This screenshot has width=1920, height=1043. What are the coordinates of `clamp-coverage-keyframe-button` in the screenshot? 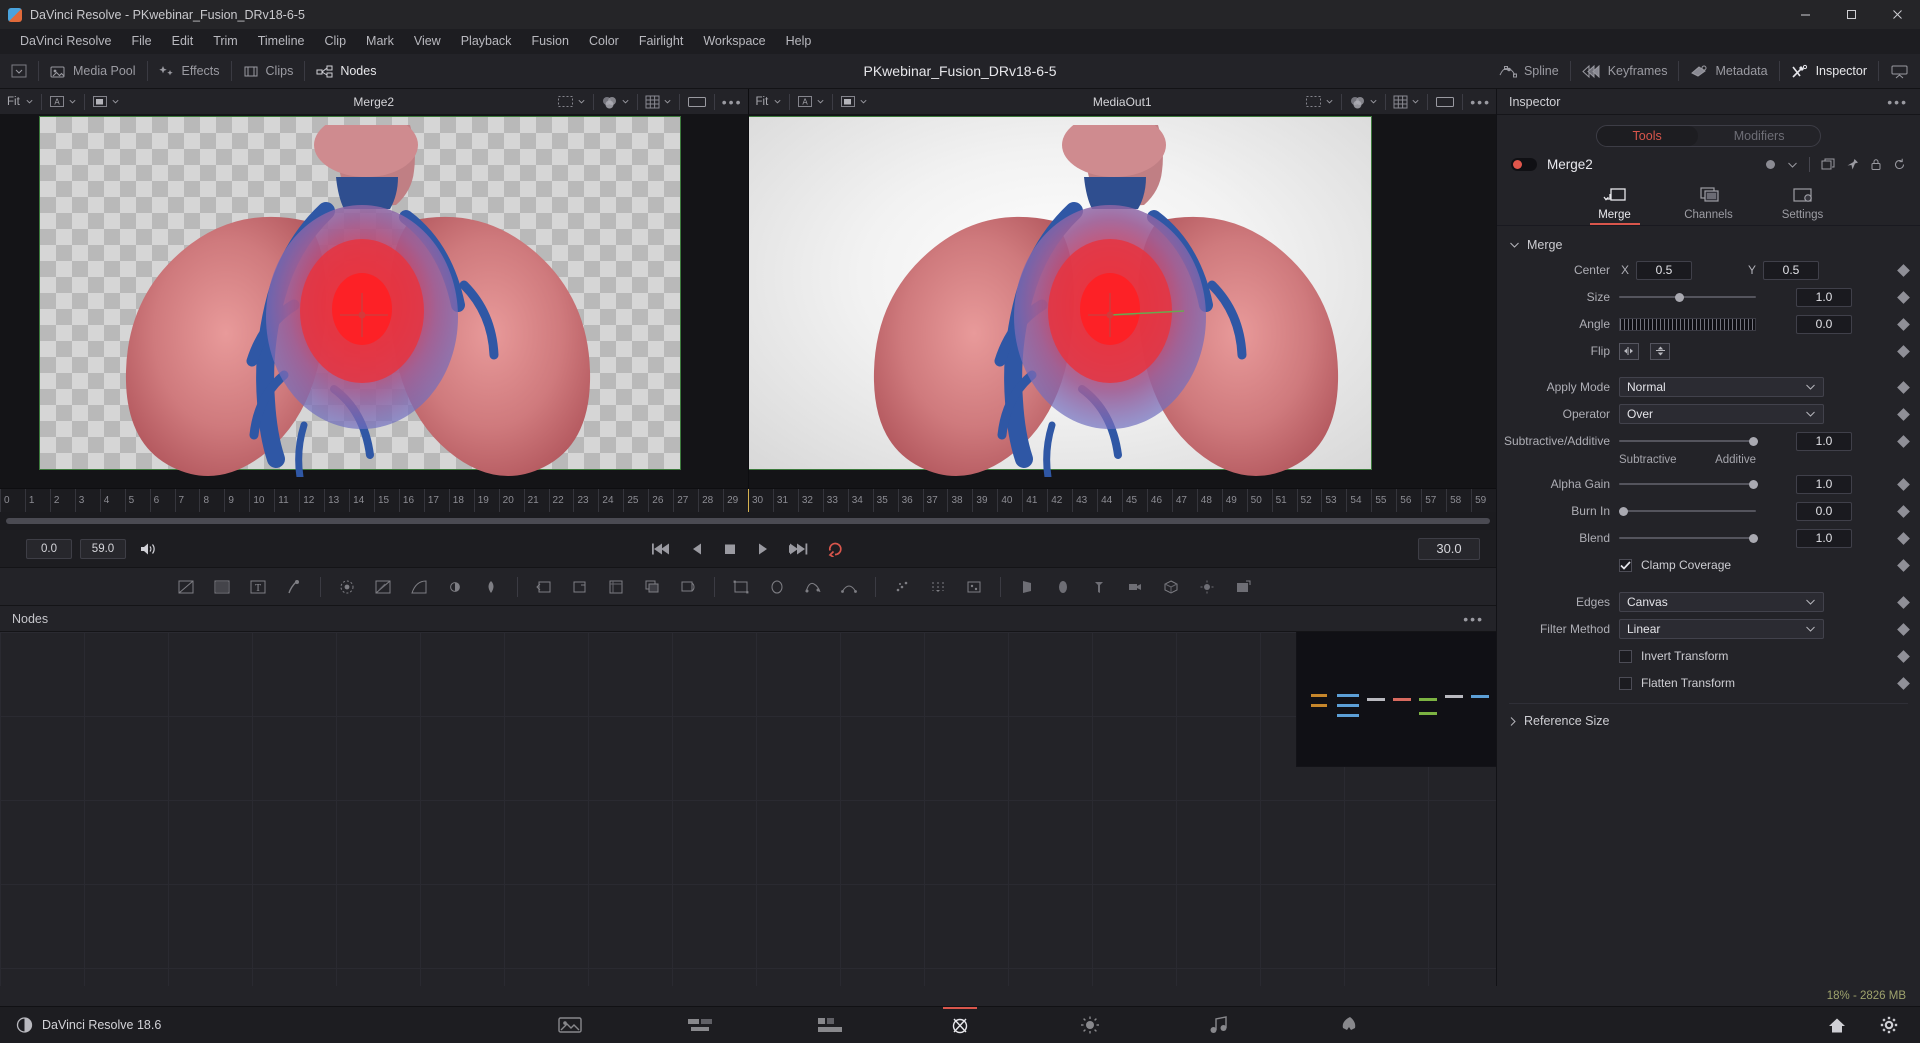 It's located at (1903, 565).